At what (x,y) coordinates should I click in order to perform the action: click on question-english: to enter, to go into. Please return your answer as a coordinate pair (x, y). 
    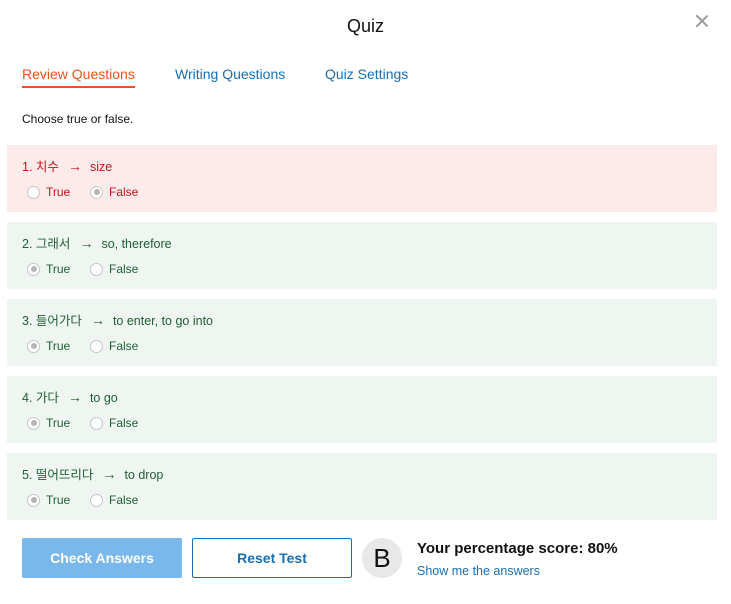
    Looking at the image, I should click on (163, 321).